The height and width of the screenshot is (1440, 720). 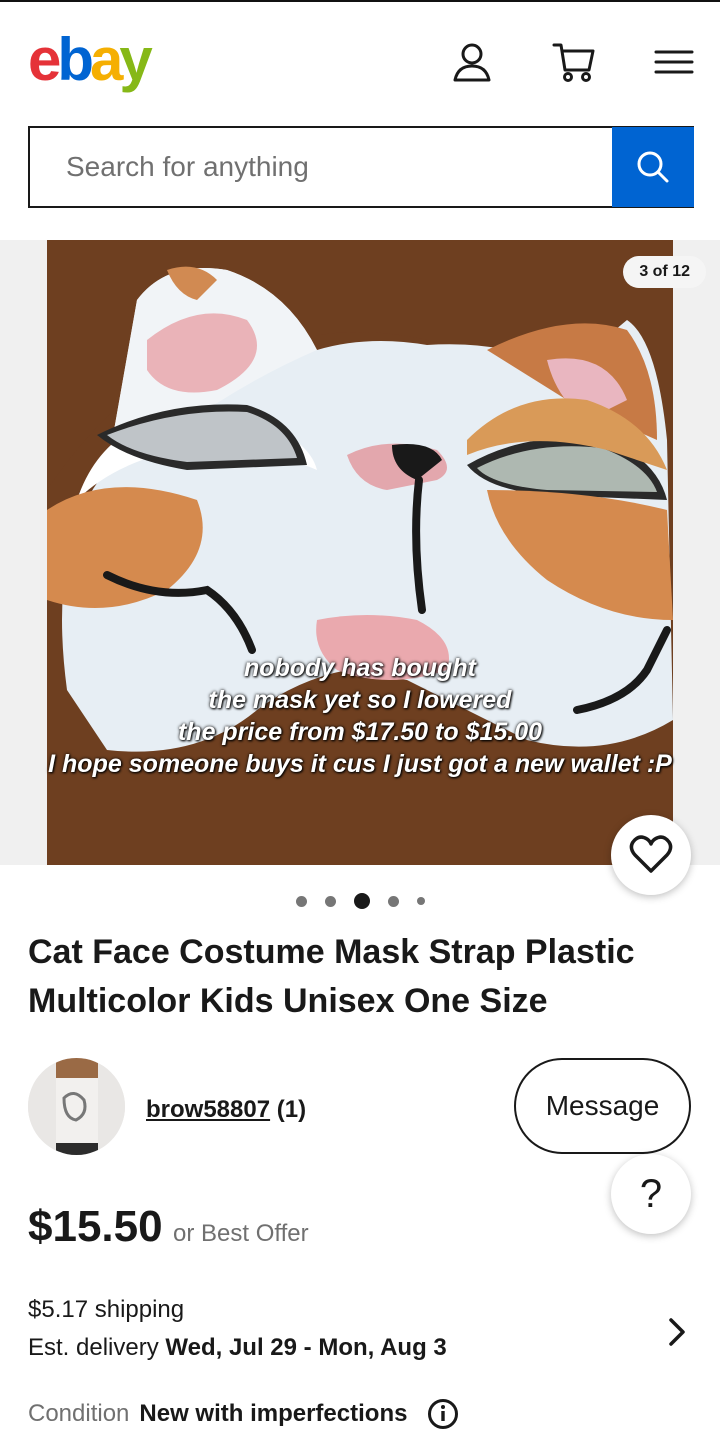 What do you see at coordinates (75, 59) in the screenshot?
I see `logo-letter-b: b` at bounding box center [75, 59].